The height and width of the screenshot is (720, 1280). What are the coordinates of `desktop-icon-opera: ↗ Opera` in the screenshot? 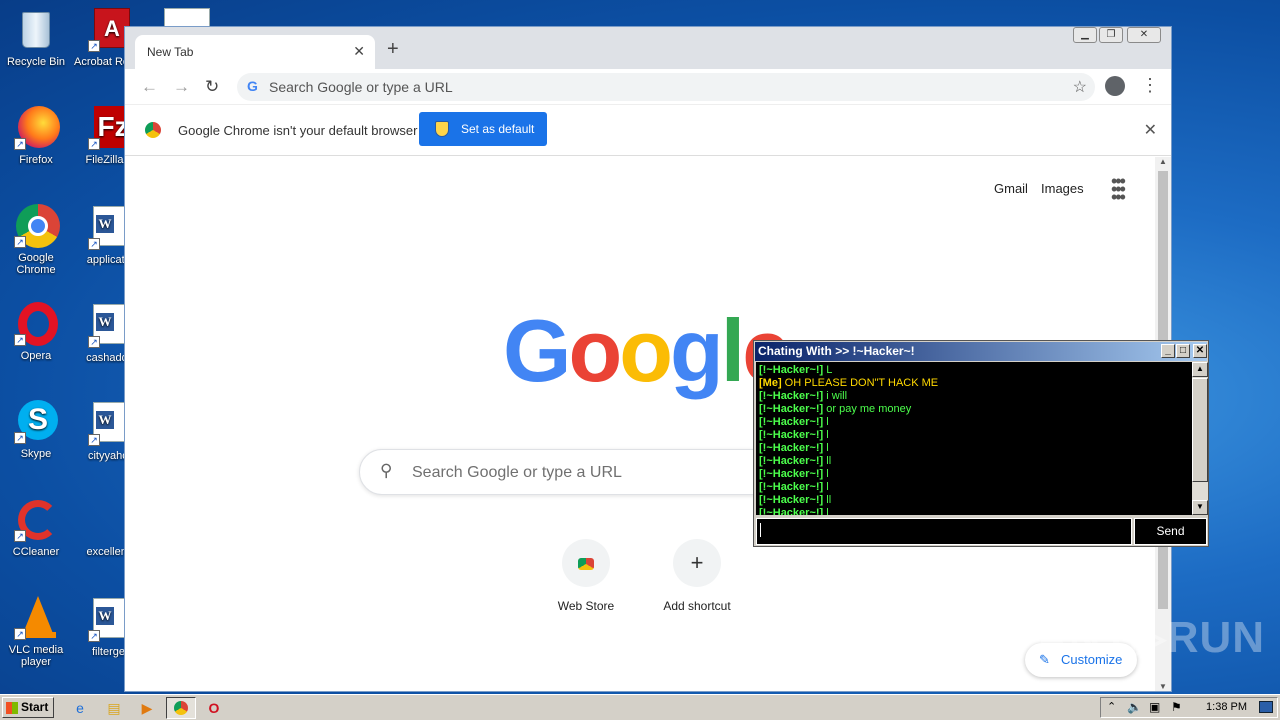 It's located at (36, 332).